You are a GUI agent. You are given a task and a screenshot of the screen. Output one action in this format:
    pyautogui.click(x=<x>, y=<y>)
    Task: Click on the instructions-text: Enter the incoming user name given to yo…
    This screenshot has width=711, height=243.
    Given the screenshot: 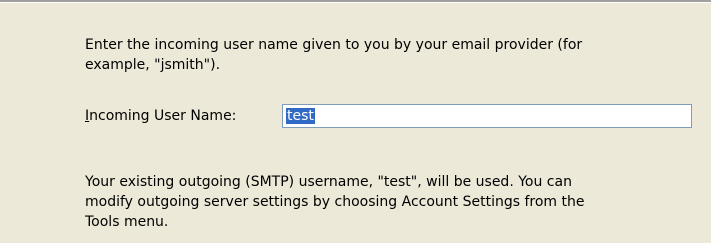 What is the action you would take?
    pyautogui.click(x=334, y=55)
    